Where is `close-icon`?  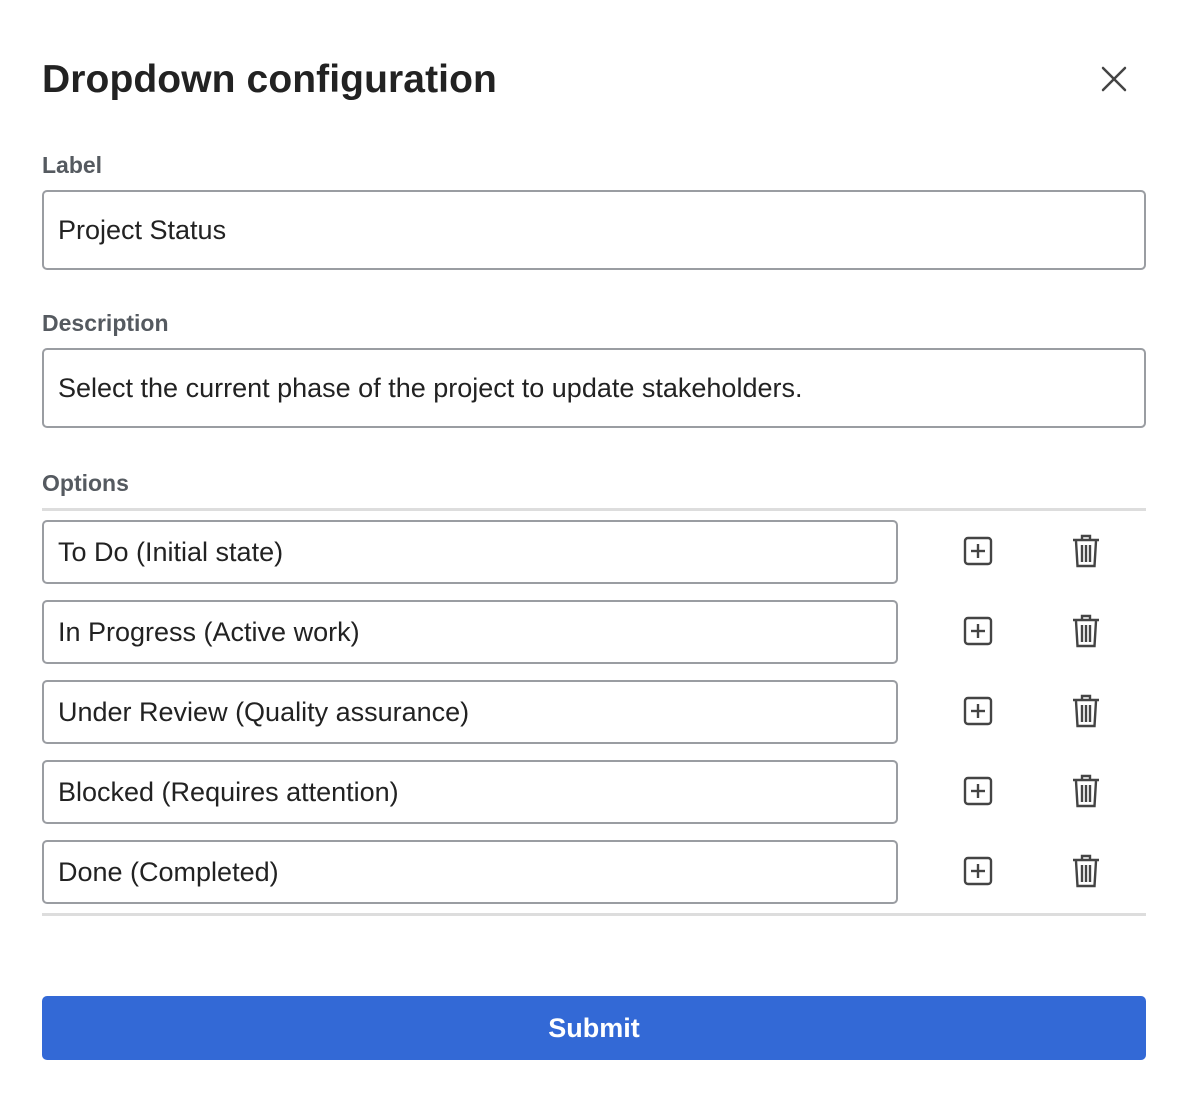 close-icon is located at coordinates (1114, 80).